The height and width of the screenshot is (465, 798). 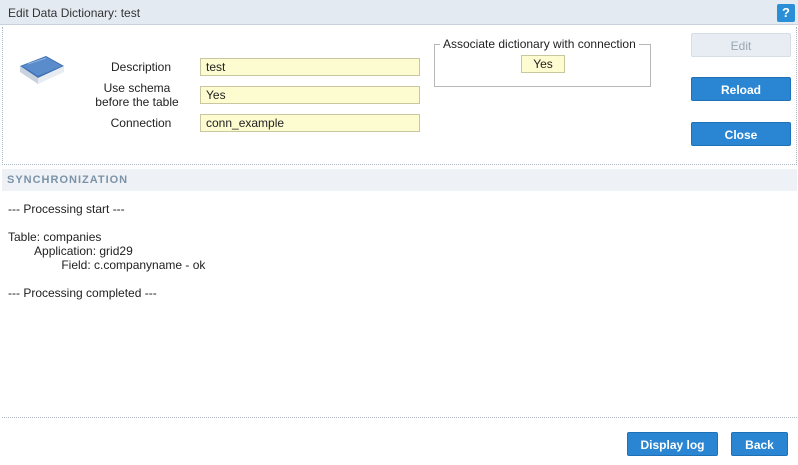 What do you see at coordinates (70, 251) in the screenshot?
I see `log-line: Application: grid29` at bounding box center [70, 251].